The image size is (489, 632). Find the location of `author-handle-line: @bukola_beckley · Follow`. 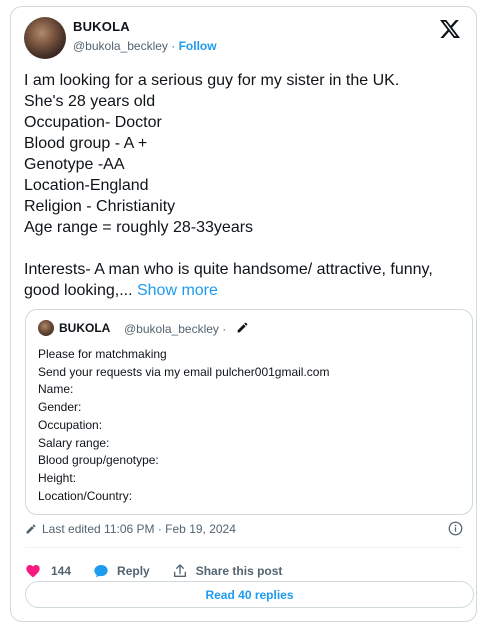

author-handle-line: @bukola_beckley · Follow is located at coordinates (145, 46).